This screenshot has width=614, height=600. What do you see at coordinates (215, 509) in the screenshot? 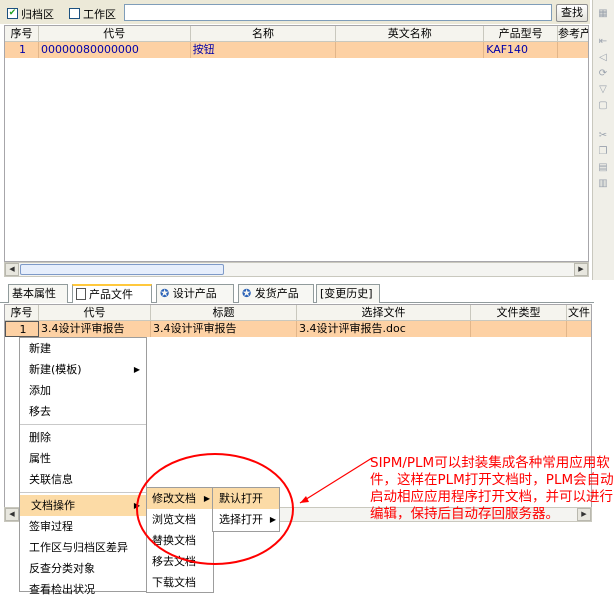
I see `highlight-ellipse` at bounding box center [215, 509].